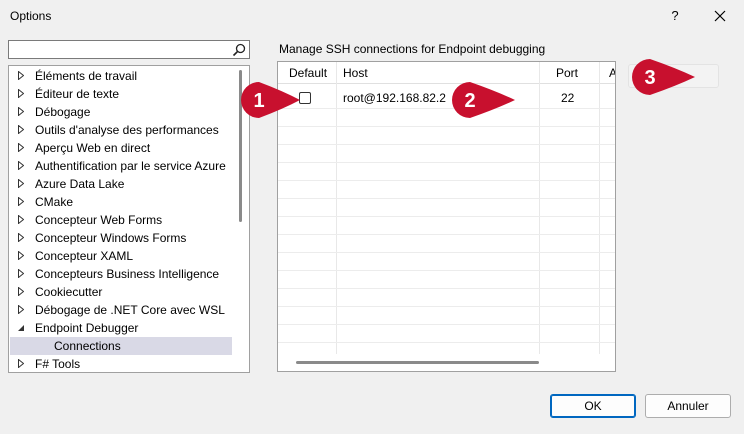 Image resolution: width=744 pixels, height=434 pixels. I want to click on callout-marker-1: 1, so click(270, 100).